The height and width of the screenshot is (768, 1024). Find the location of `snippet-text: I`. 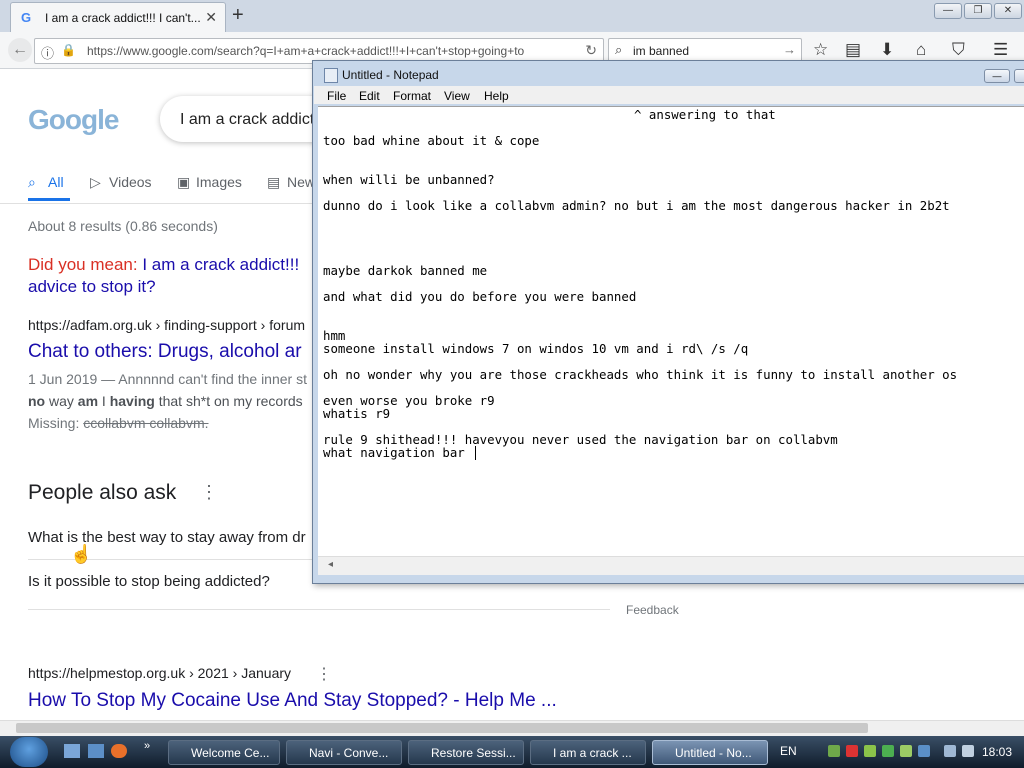

snippet-text: I is located at coordinates (104, 401).